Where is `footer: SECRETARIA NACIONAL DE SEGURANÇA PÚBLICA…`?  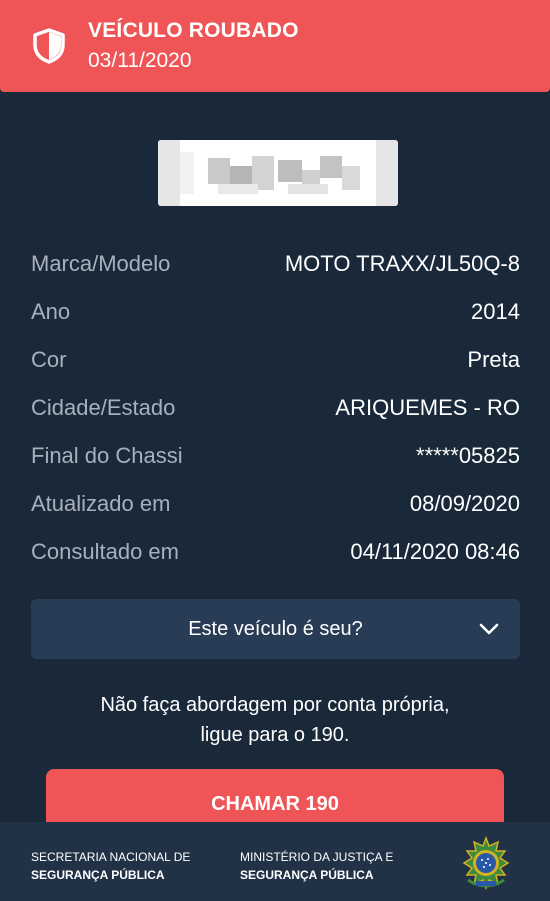 footer: SECRETARIA NACIONAL DE SEGURANÇA PÚBLICA… is located at coordinates (275, 861).